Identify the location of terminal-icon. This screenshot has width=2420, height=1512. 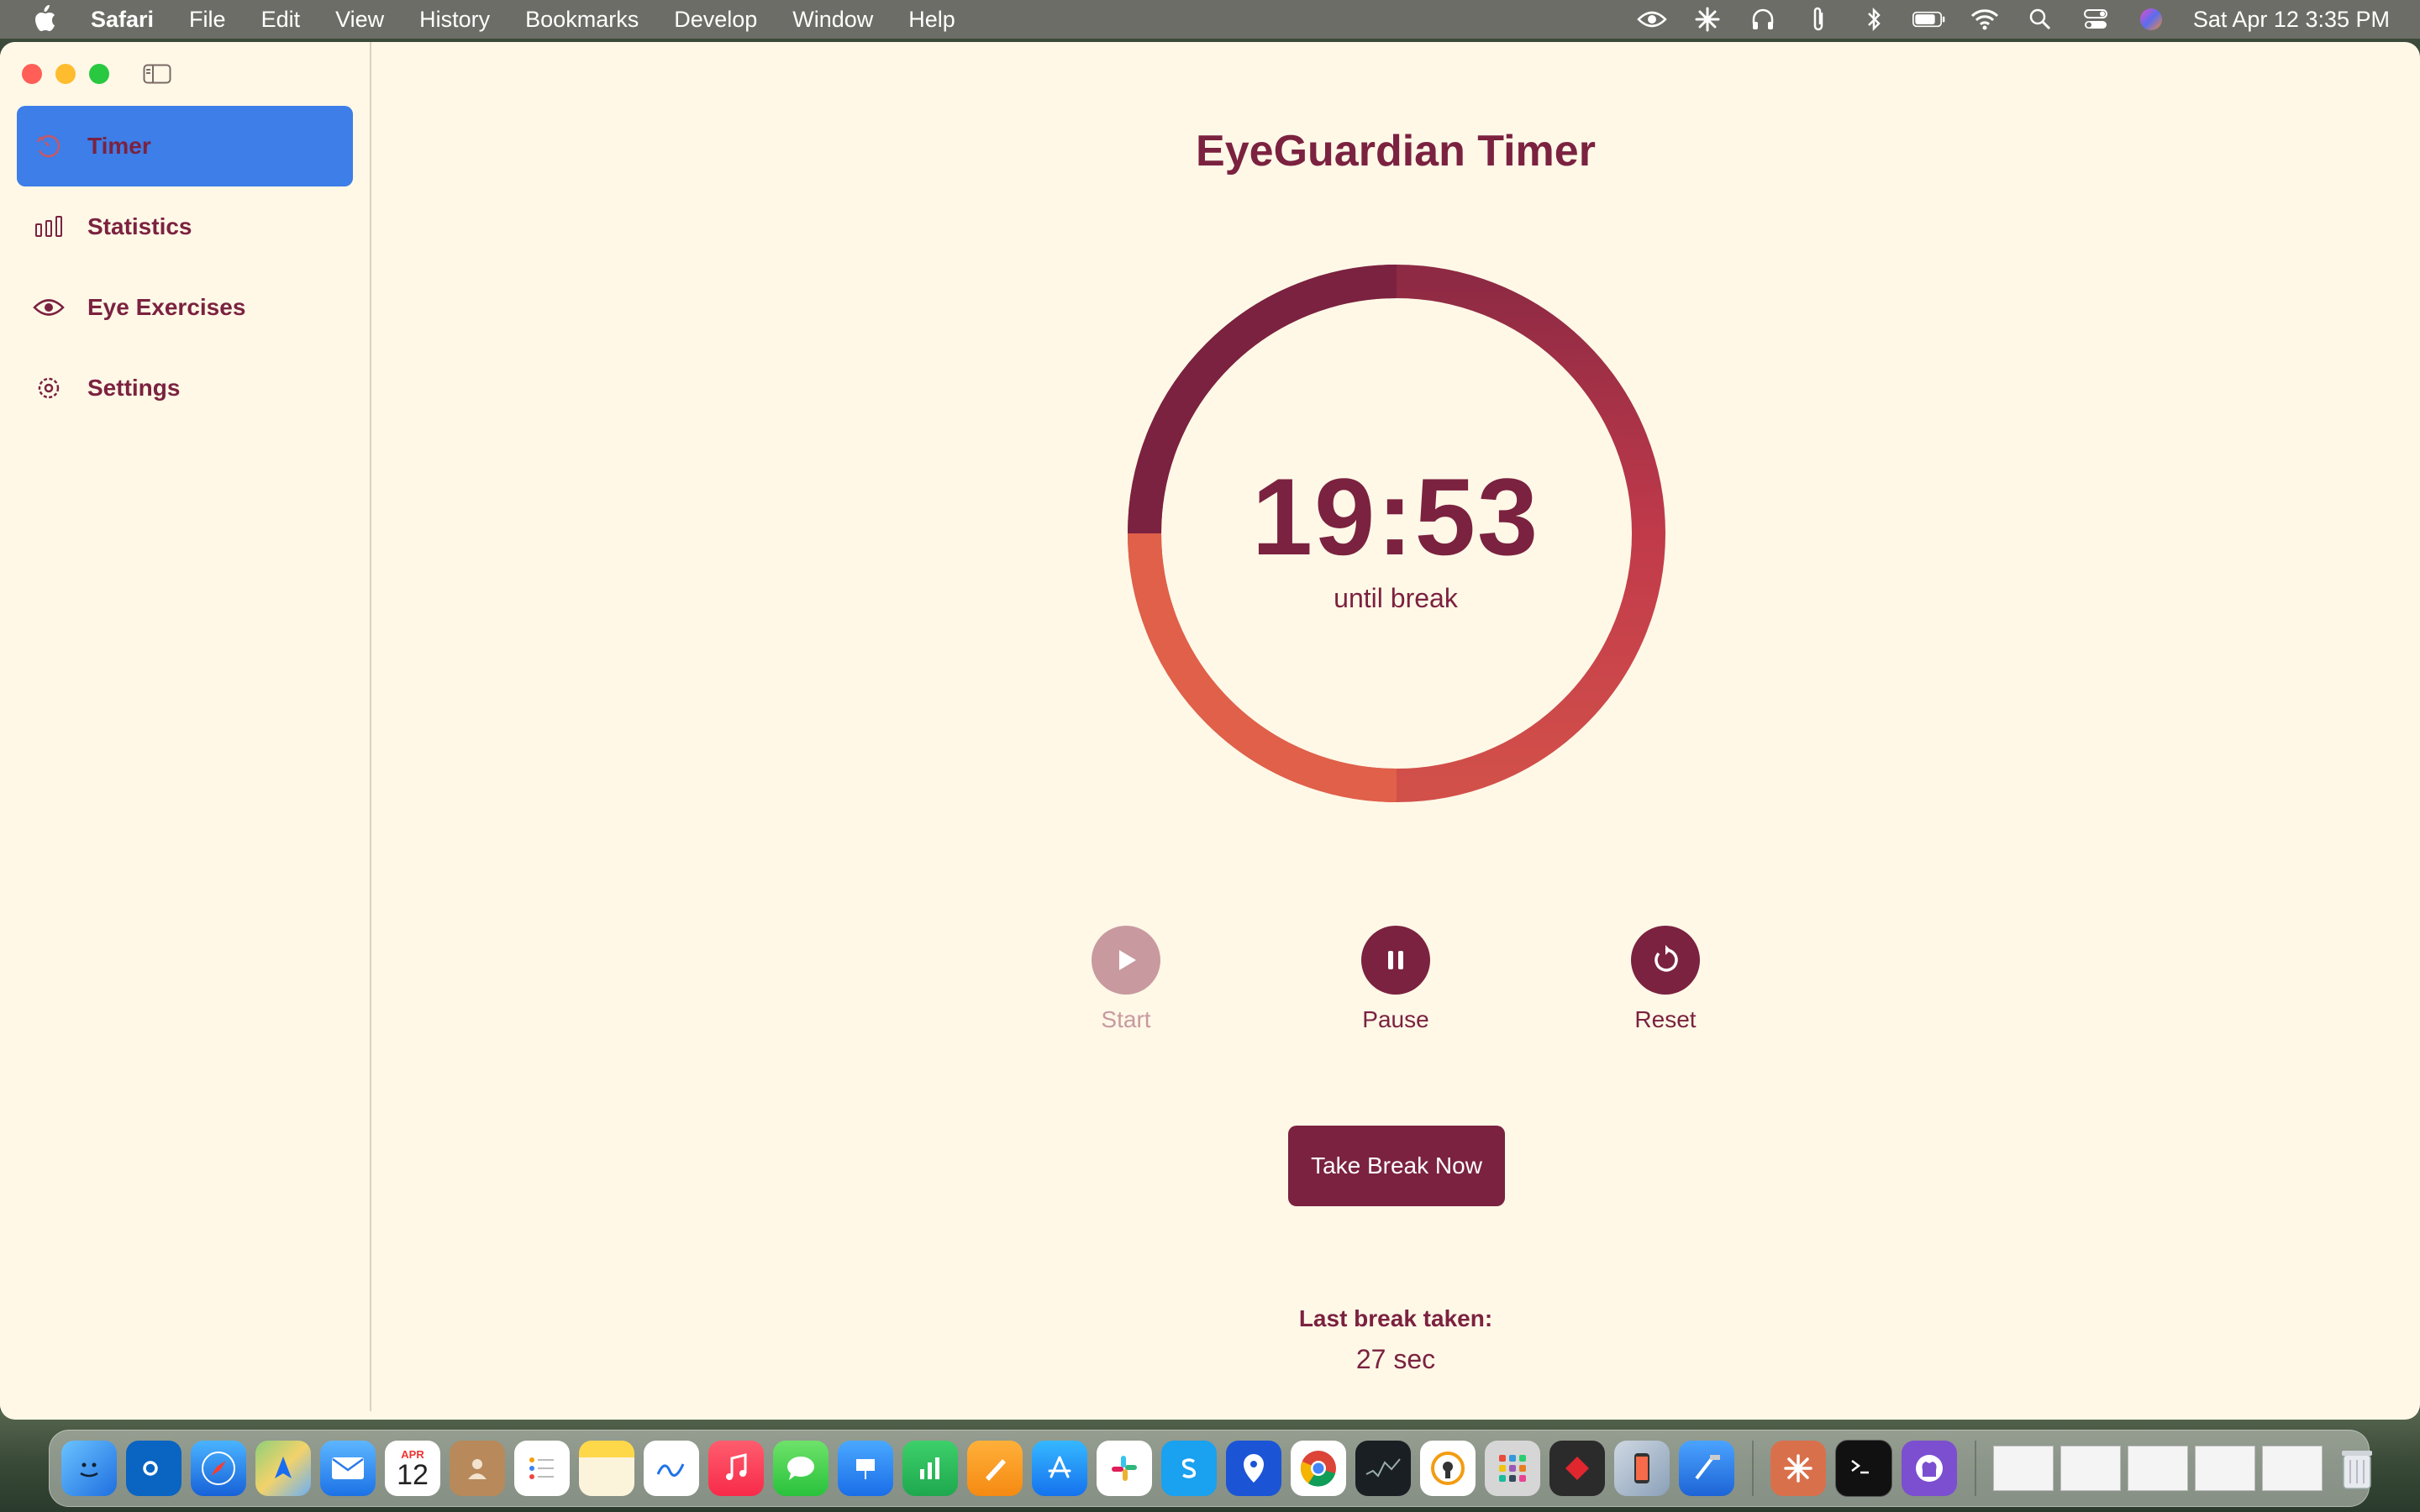
(1863, 1468).